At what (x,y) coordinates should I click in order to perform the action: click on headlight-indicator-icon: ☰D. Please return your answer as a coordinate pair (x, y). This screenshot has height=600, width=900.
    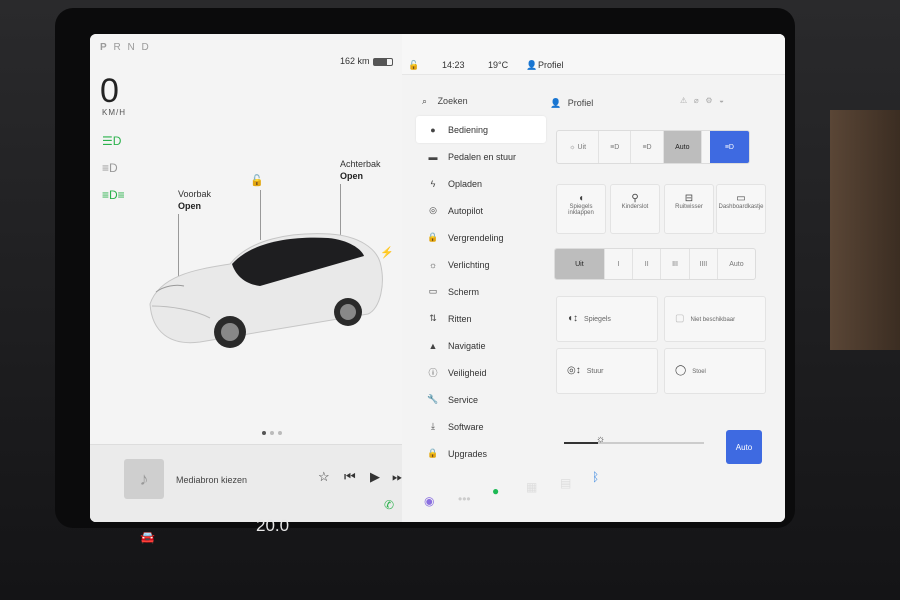
    Looking at the image, I should click on (112, 141).